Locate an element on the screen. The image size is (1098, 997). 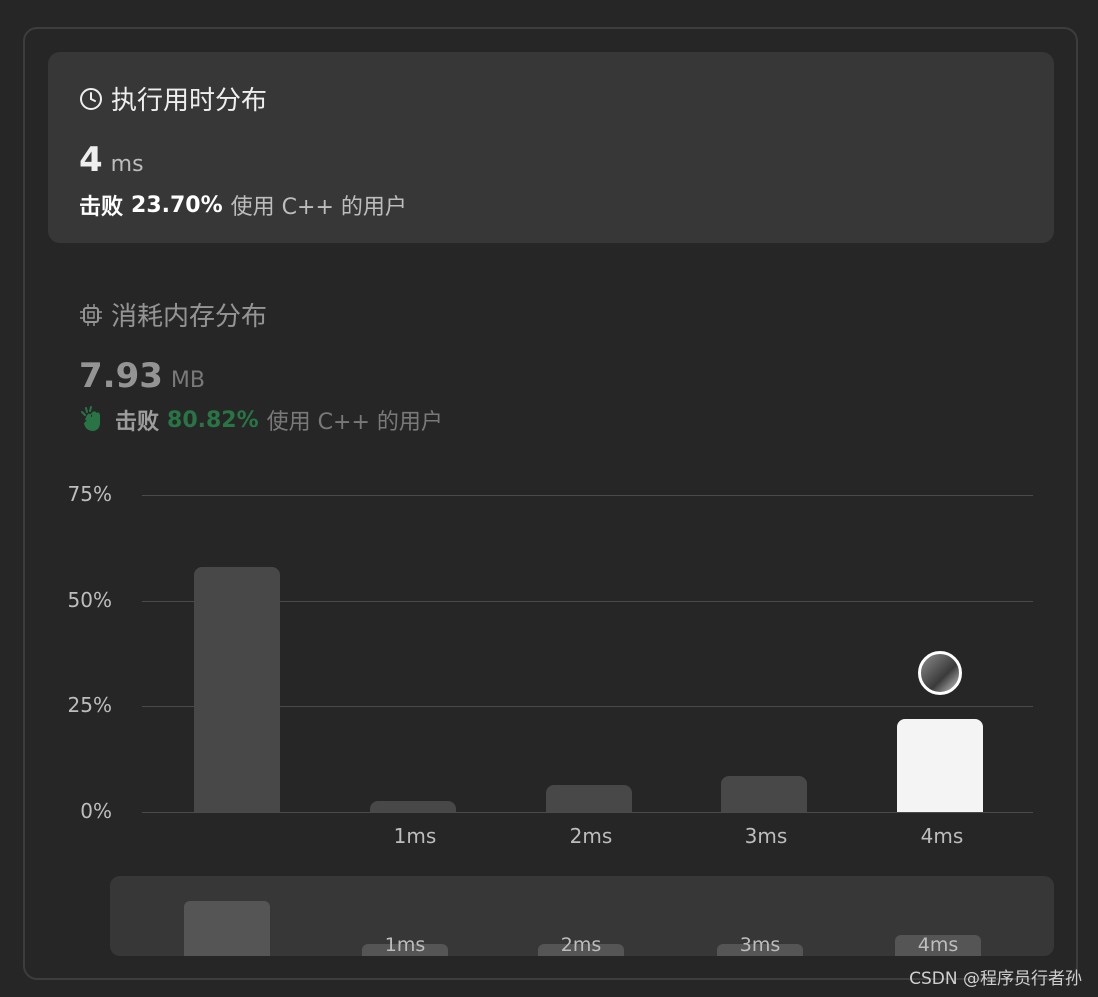
y-tick-label: 0% is located at coordinates (96, 811).